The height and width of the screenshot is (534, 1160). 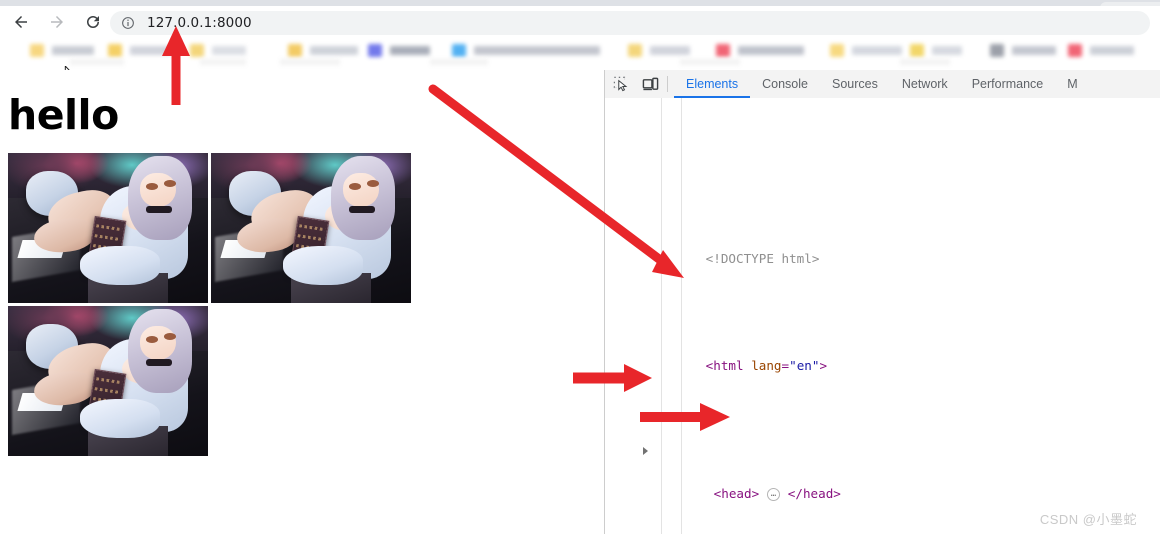 I want to click on html-close-bracket: >, so click(x=823, y=365).